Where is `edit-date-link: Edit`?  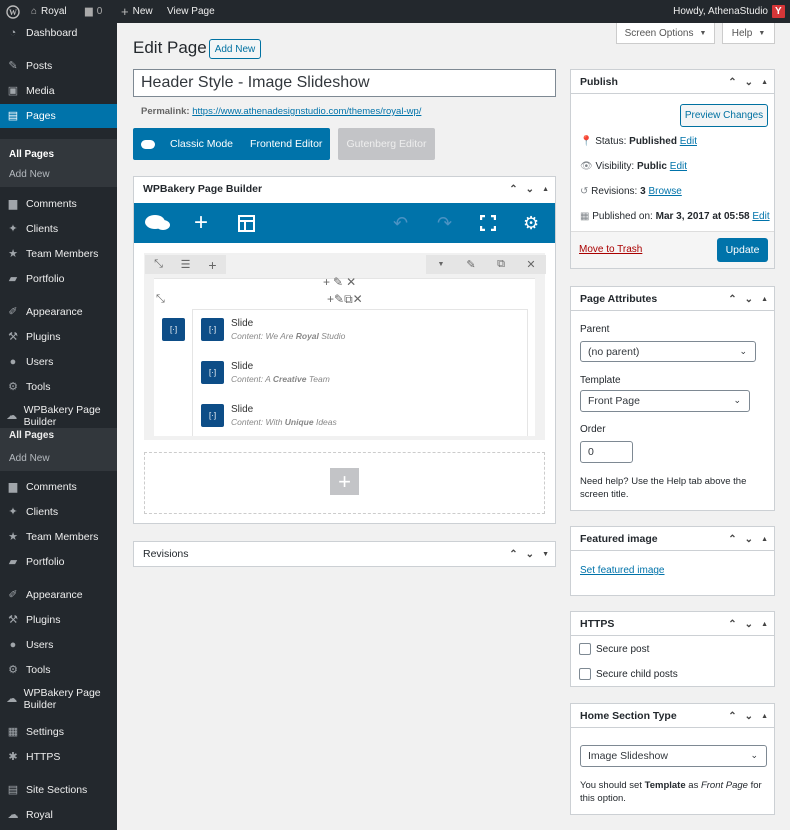 edit-date-link: Edit is located at coordinates (760, 216).